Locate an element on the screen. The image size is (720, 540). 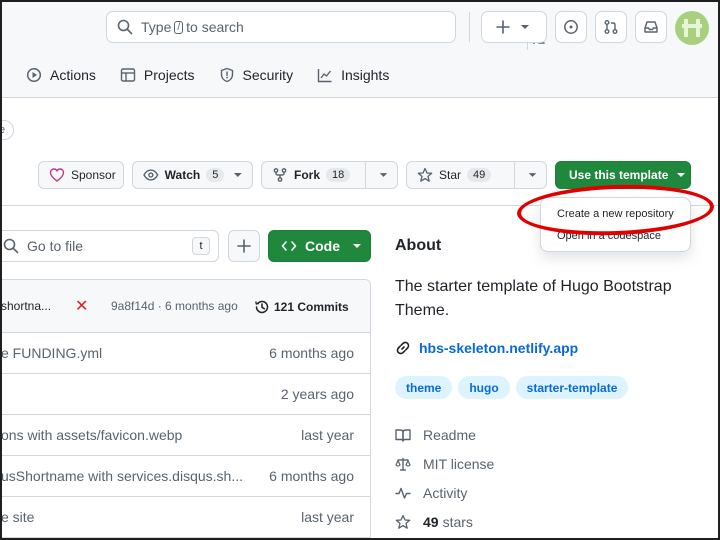
go-to-file-input: Go to file t is located at coordinates (109, 246).